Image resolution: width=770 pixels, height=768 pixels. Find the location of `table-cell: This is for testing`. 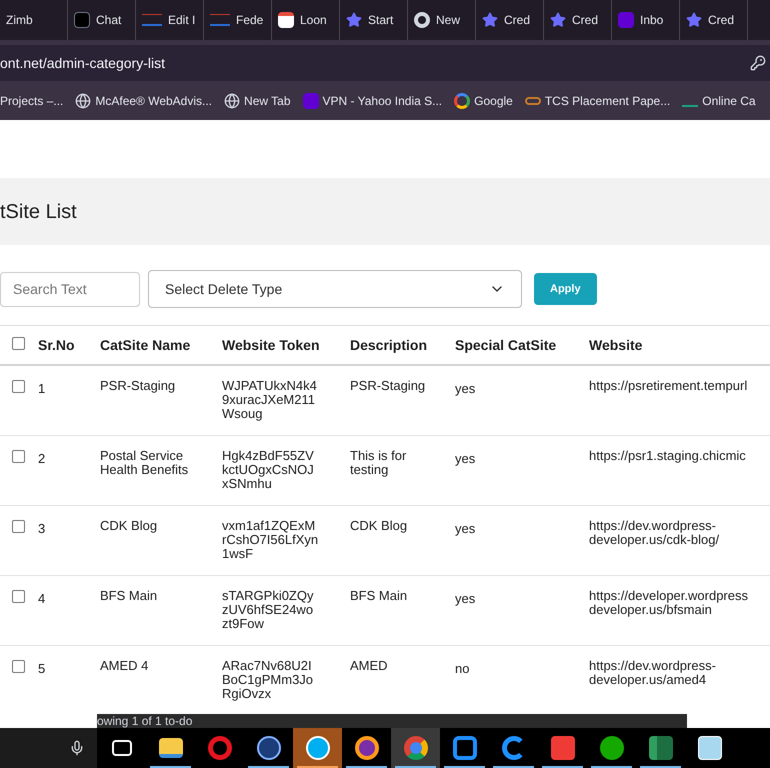

table-cell: This is for testing is located at coordinates (378, 462).